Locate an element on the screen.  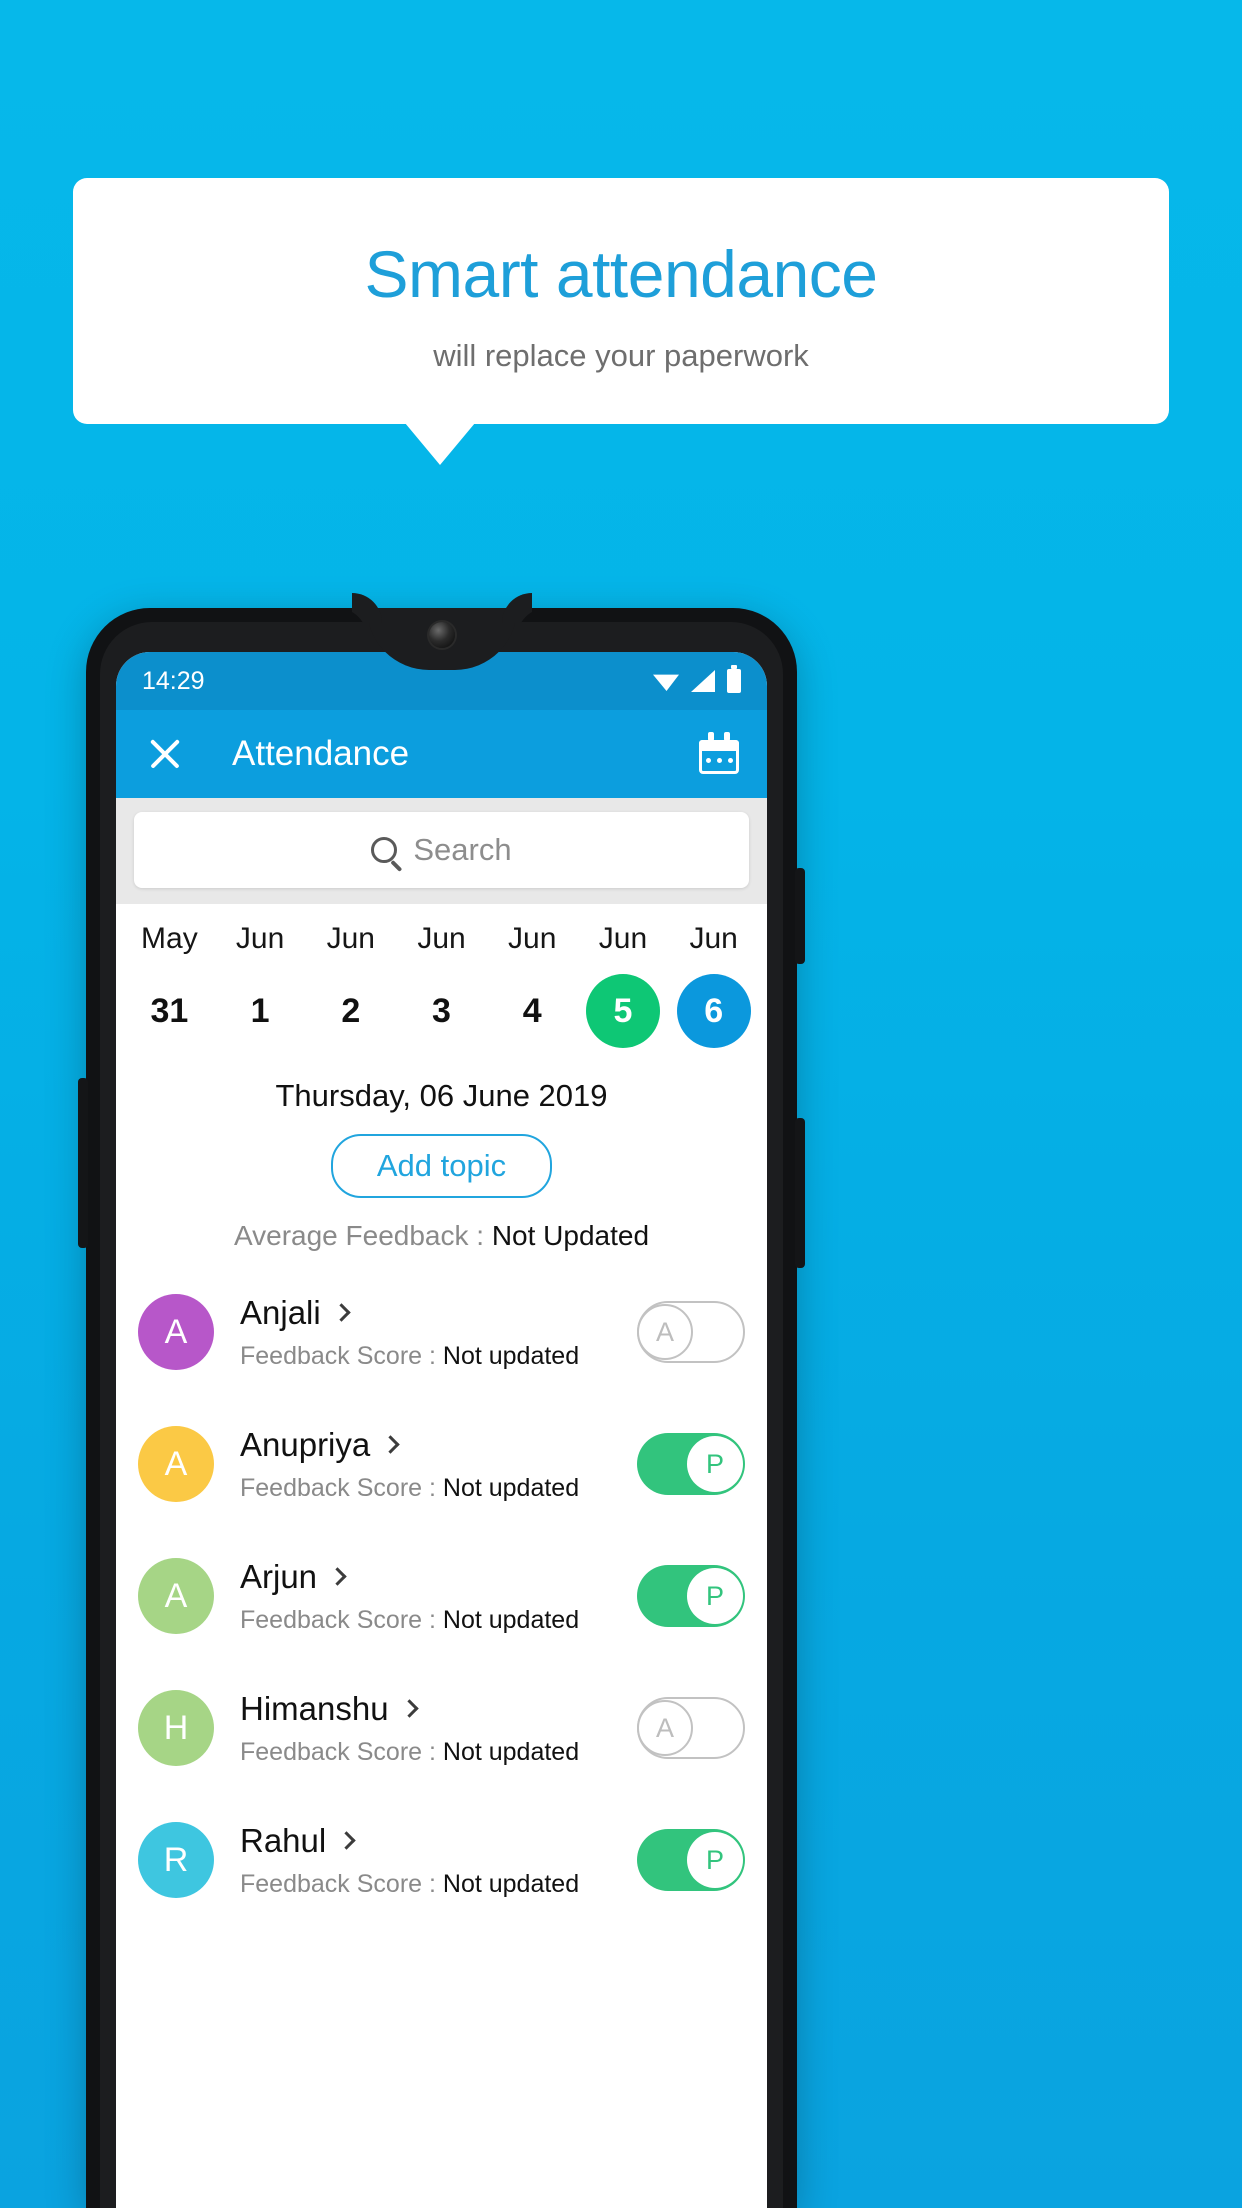
student-info: Anjali Feedback Score : Not updated is located at coordinates (438, 1332).